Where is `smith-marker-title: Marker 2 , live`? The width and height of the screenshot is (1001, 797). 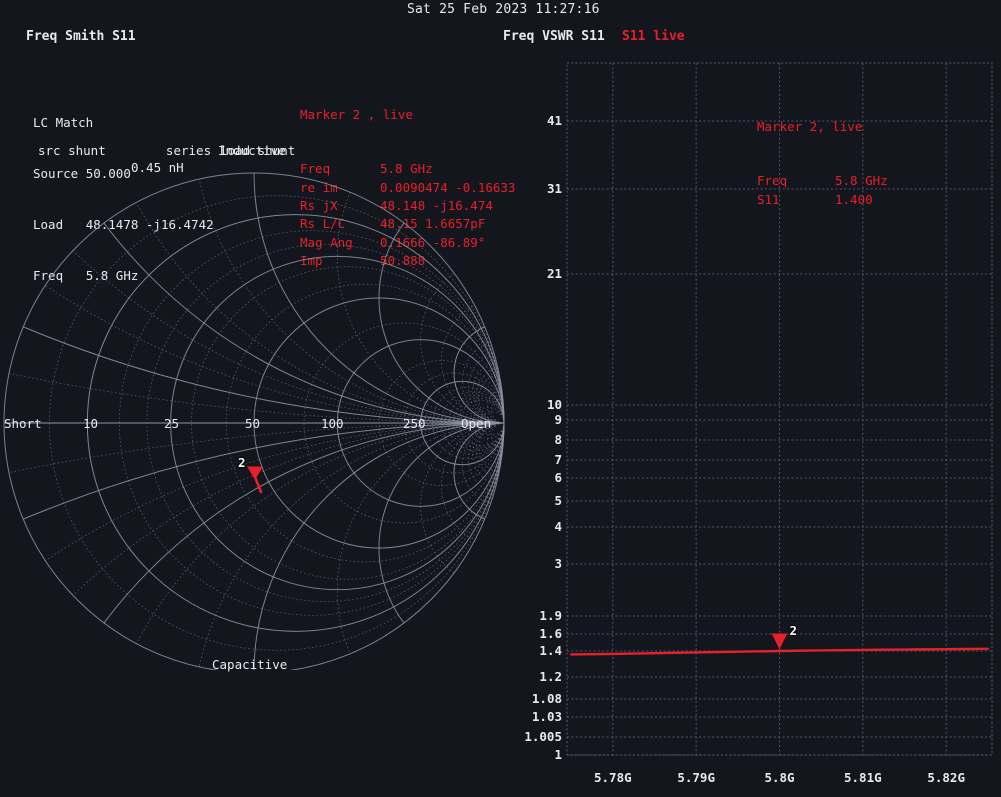 smith-marker-title: Marker 2 , live is located at coordinates (356, 114).